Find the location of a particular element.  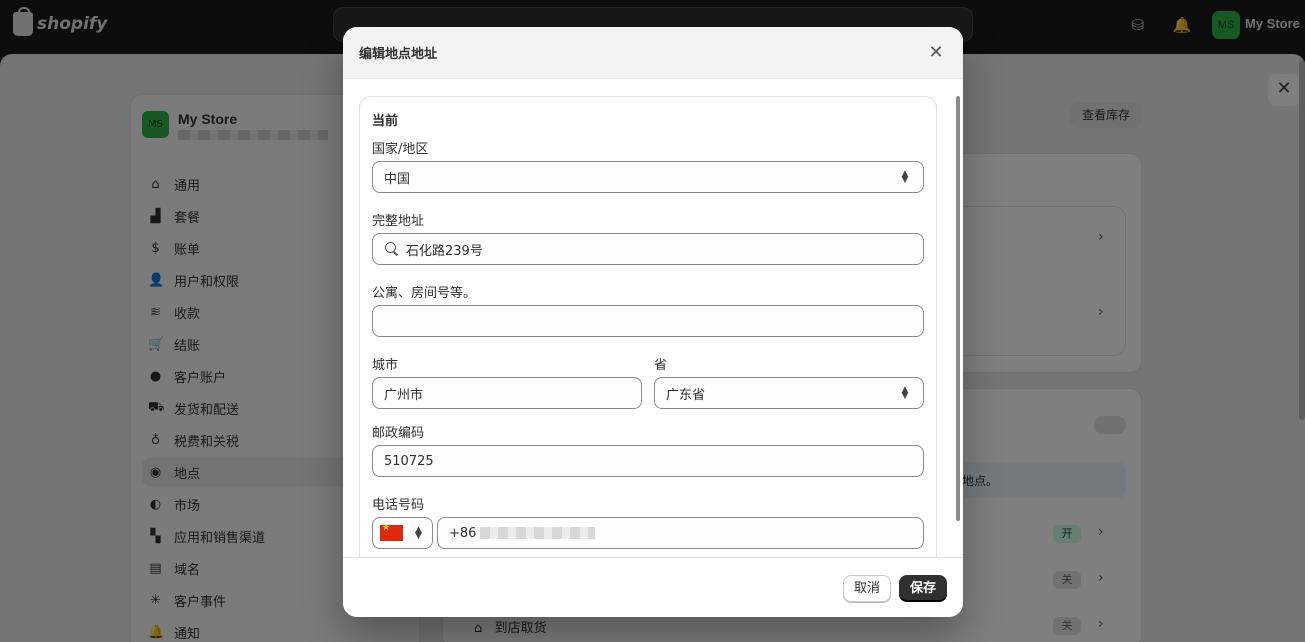

save-button: 保存 is located at coordinates (923, 588).